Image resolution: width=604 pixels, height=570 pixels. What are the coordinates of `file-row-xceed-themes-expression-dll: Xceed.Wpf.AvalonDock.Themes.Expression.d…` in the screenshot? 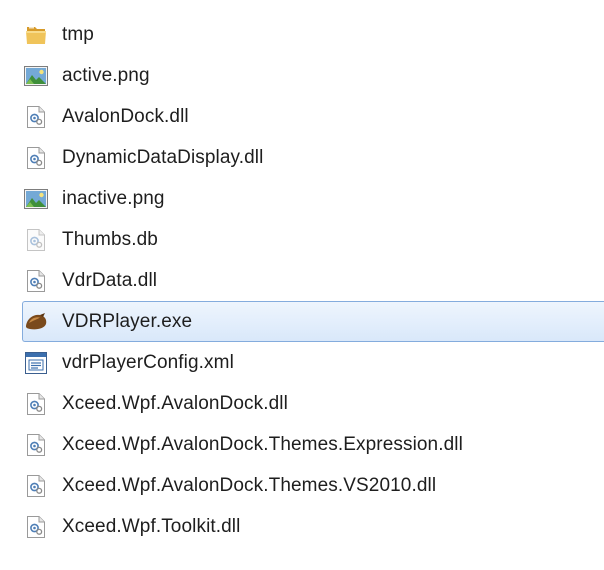 It's located at (313, 444).